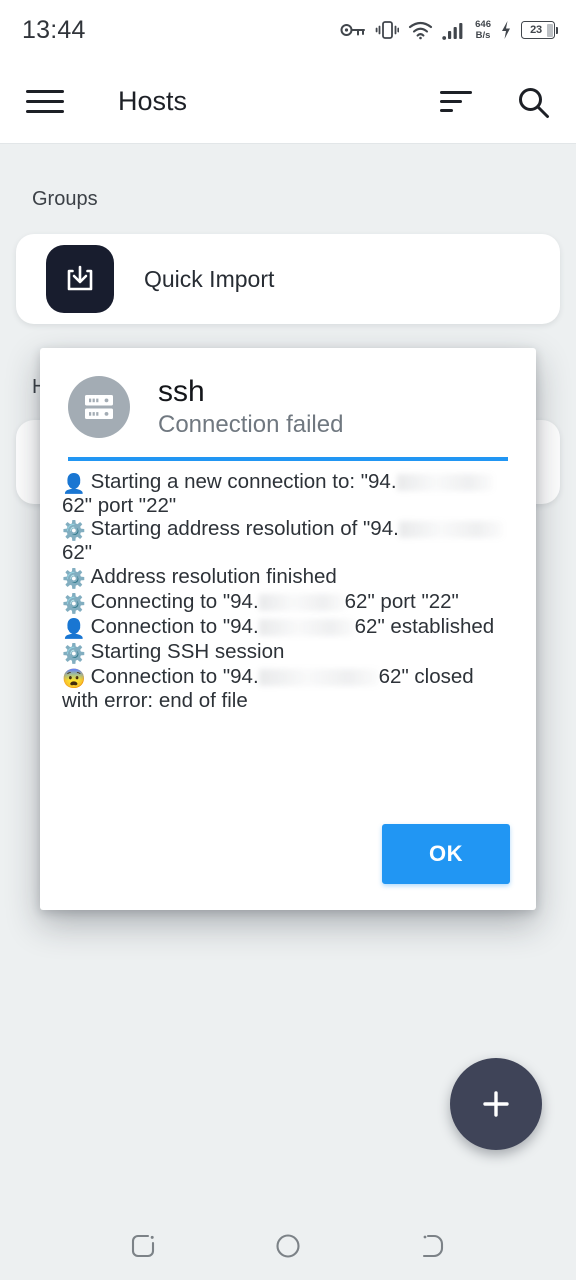 The height and width of the screenshot is (1280, 576). I want to click on log-text: Address resolution finished, so click(213, 577).